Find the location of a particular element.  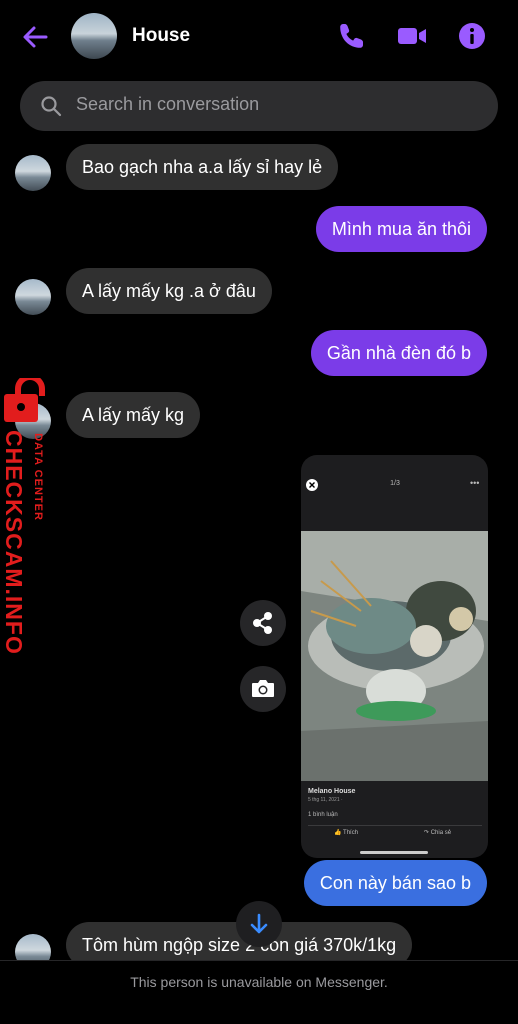

image-counter: 1/3 is located at coordinates (395, 483).